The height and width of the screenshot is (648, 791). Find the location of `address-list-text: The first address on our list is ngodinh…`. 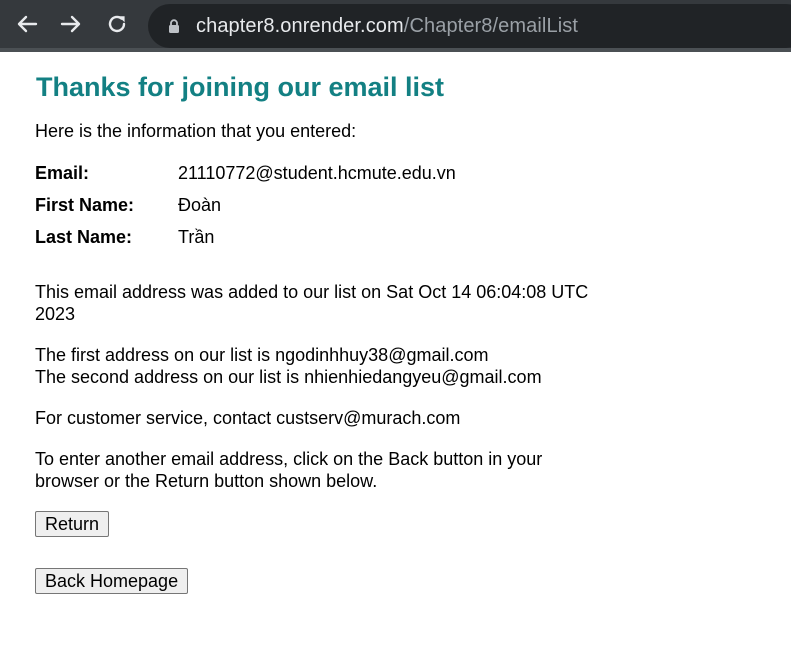

address-list-text: The first address on our list is ngodinh… is located at coordinates (315, 366).